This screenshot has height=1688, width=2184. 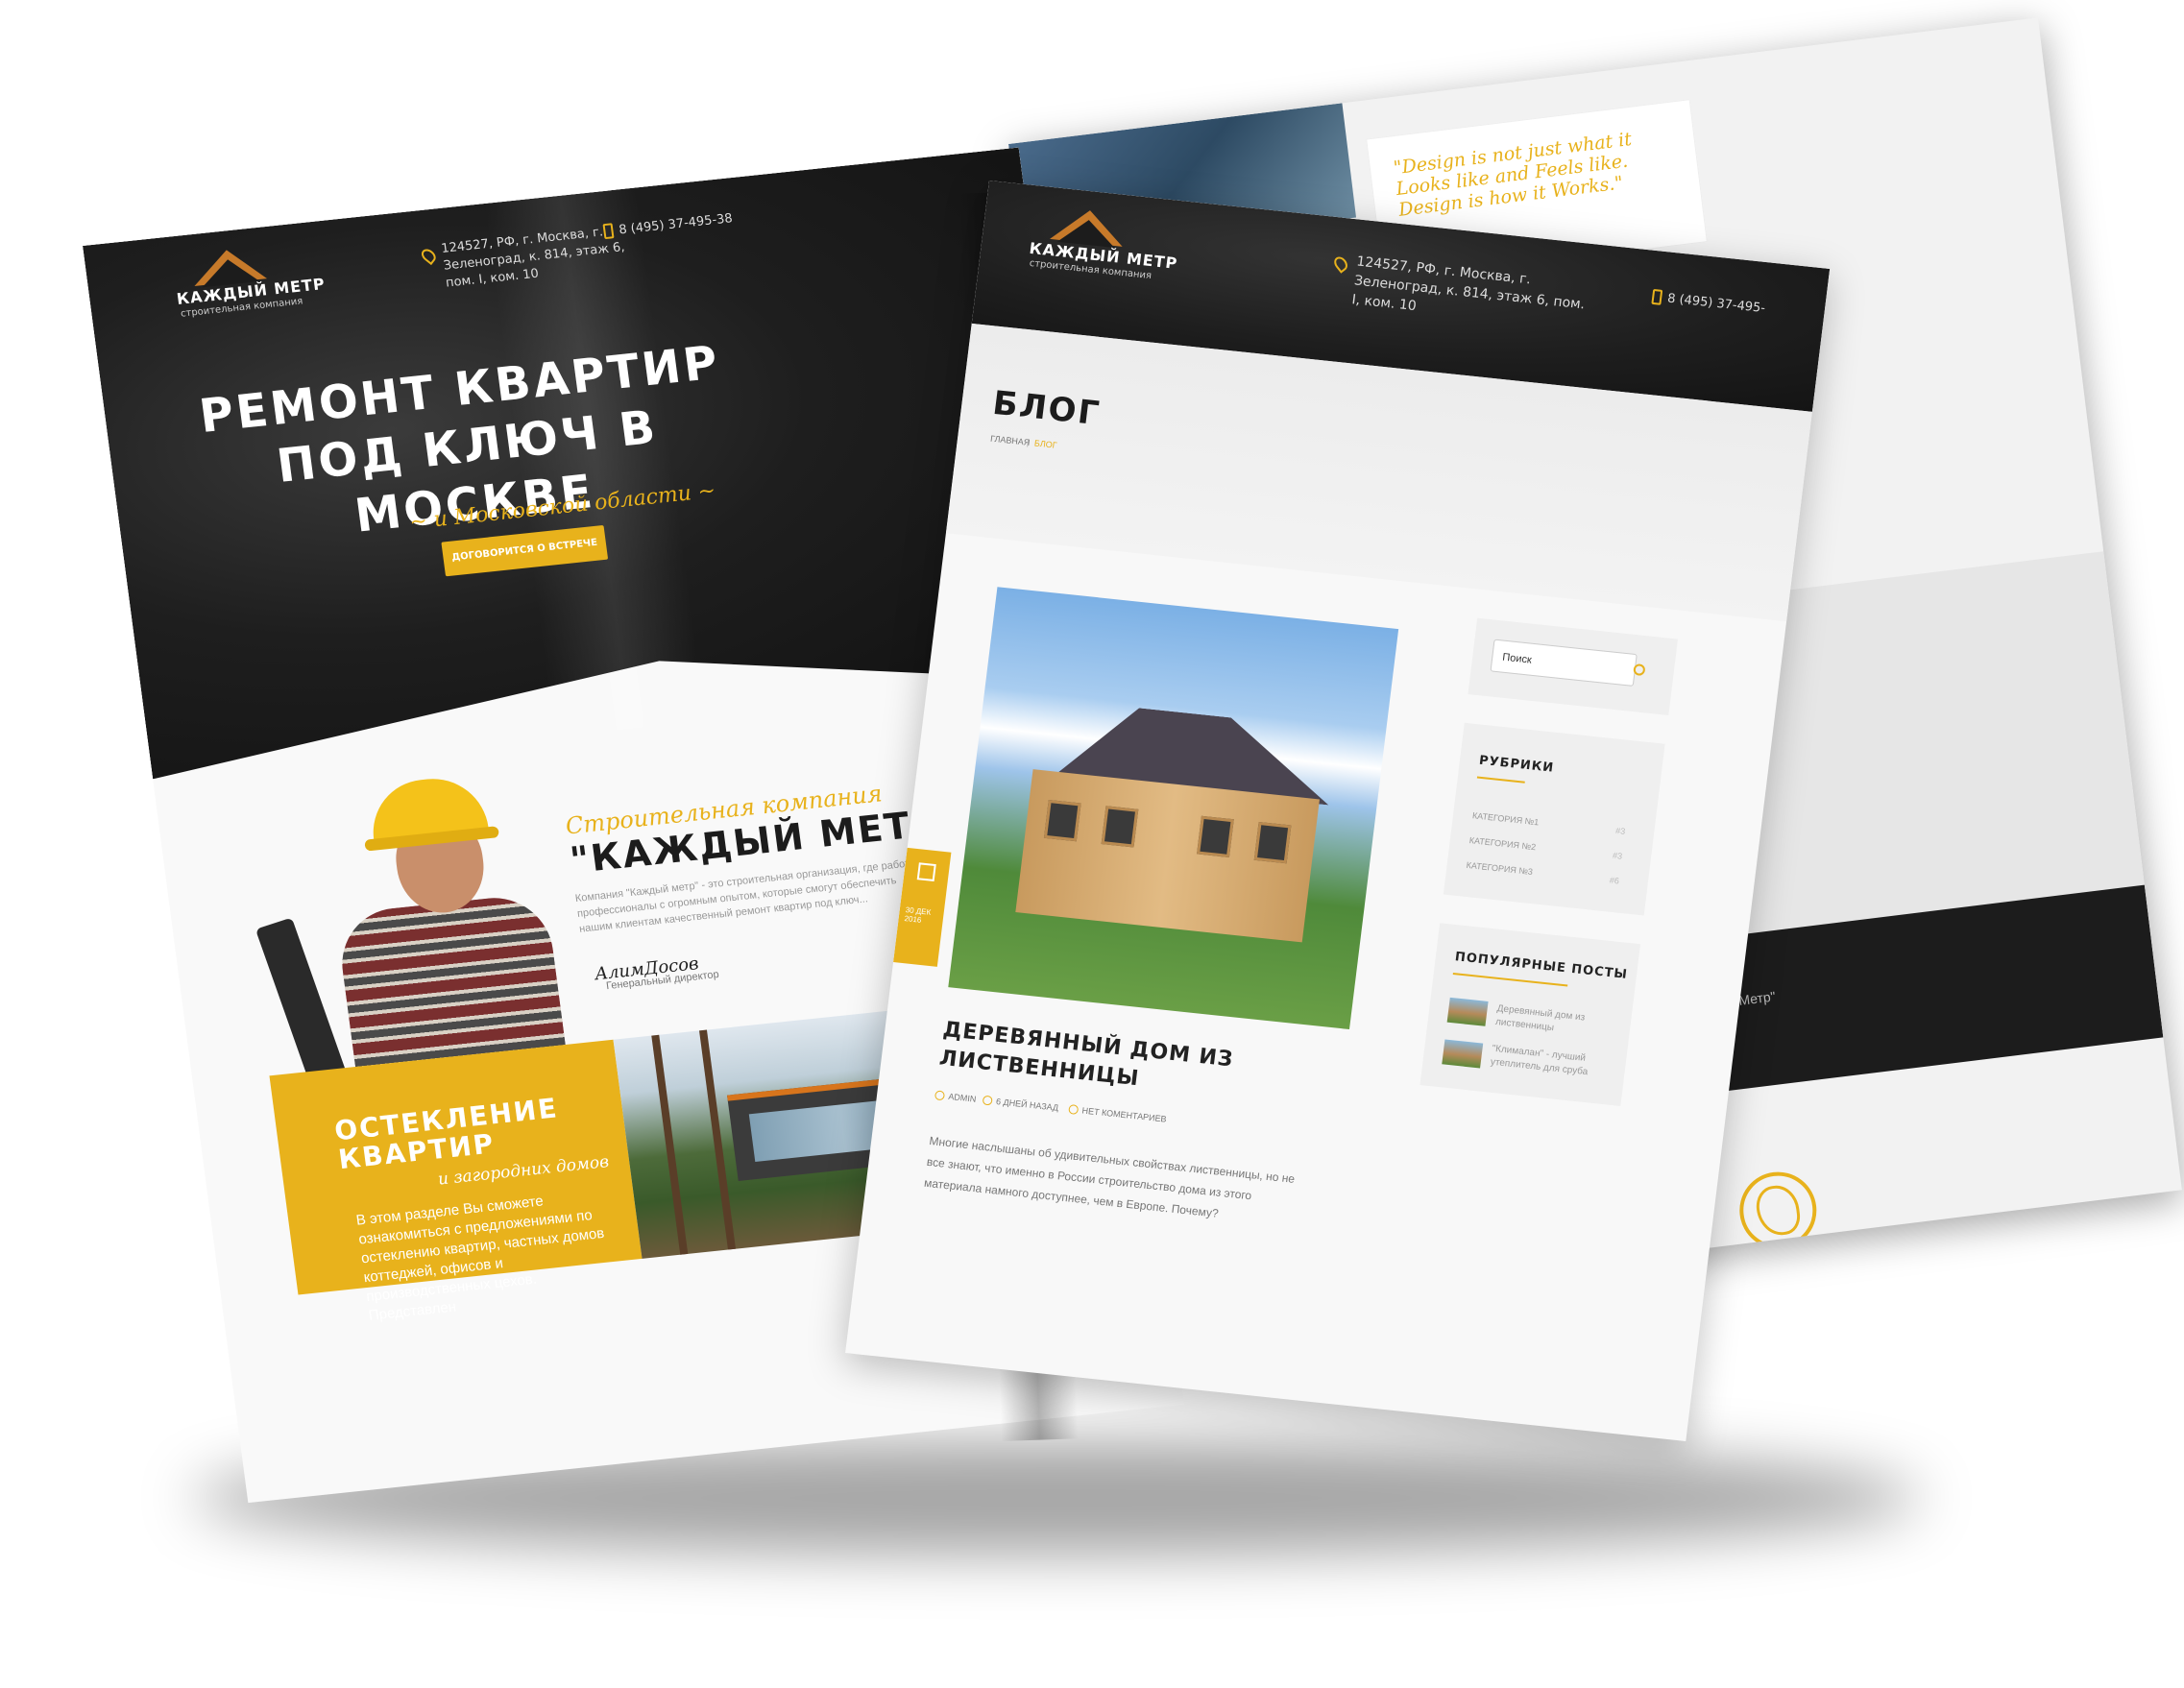 I want to click on page-title: БЛОГ, so click(x=1047, y=408).